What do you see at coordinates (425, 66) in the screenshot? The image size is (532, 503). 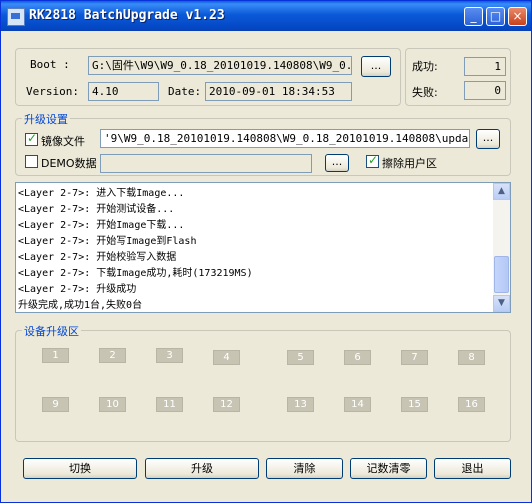 I see `success-label: 成功:` at bounding box center [425, 66].